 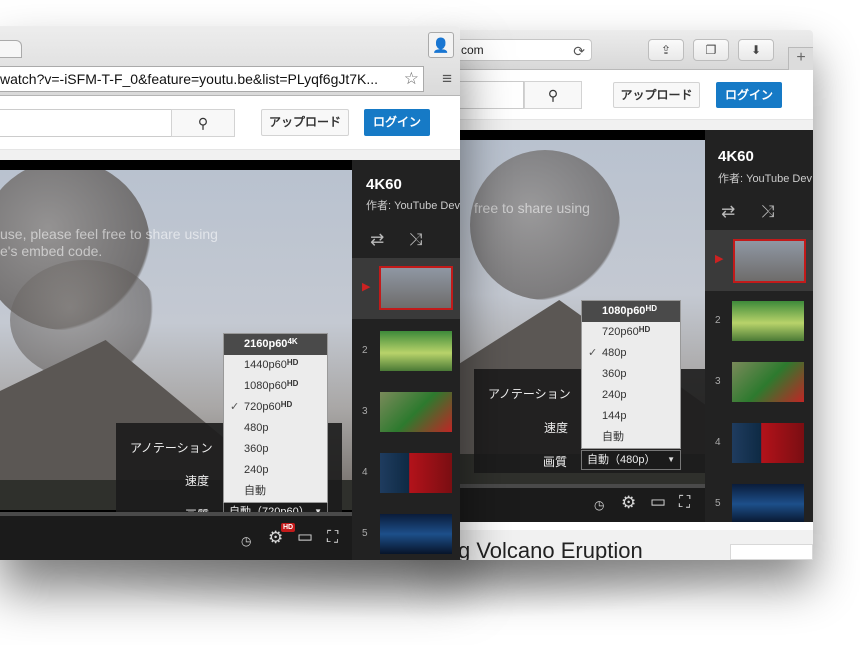 What do you see at coordinates (621, 460) in the screenshot?
I see `quality-select-value: 自動（480p）` at bounding box center [621, 460].